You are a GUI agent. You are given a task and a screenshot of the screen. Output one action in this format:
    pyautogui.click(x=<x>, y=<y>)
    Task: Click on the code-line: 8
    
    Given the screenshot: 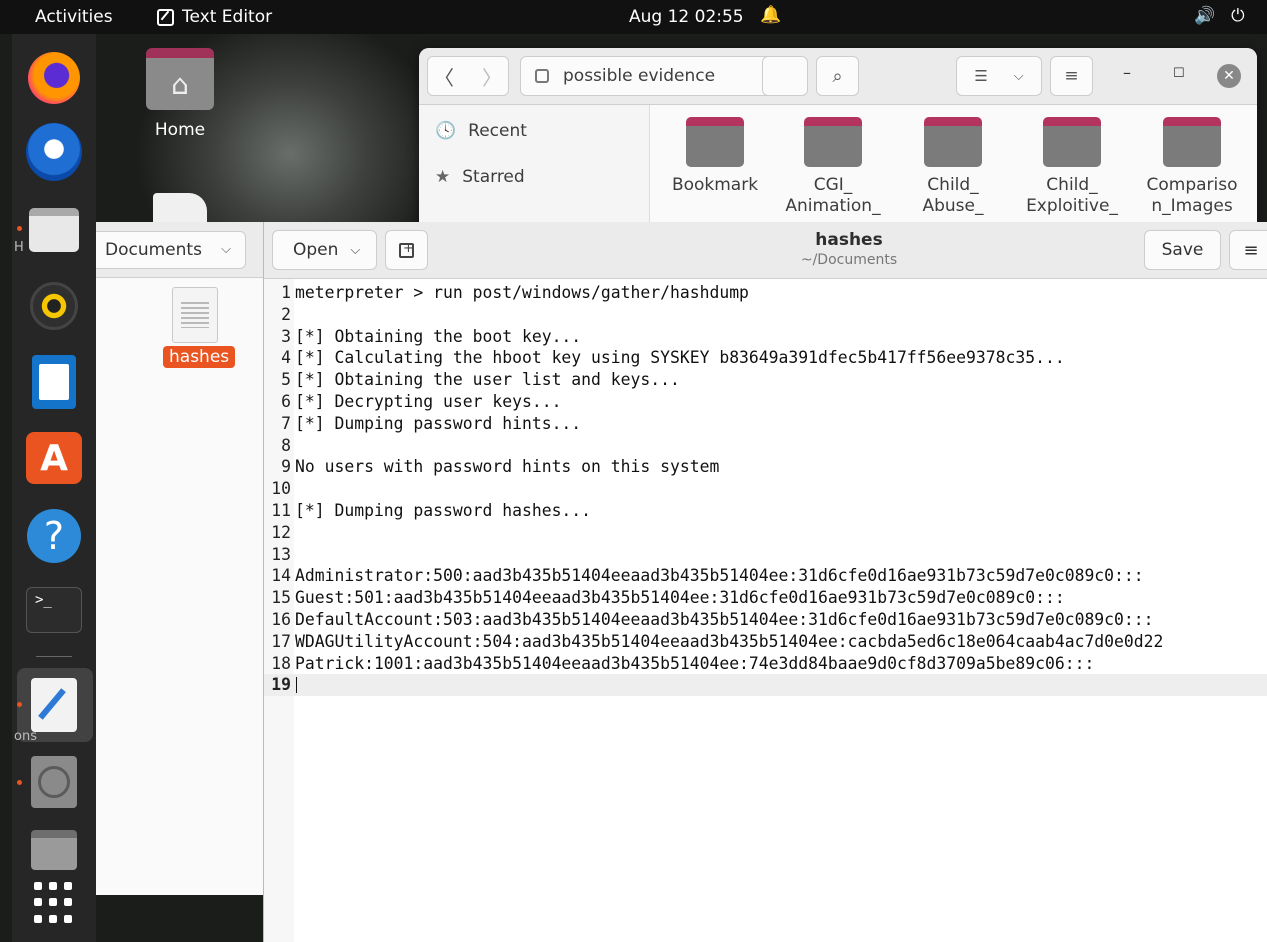 What is the action you would take?
    pyautogui.click(x=765, y=446)
    